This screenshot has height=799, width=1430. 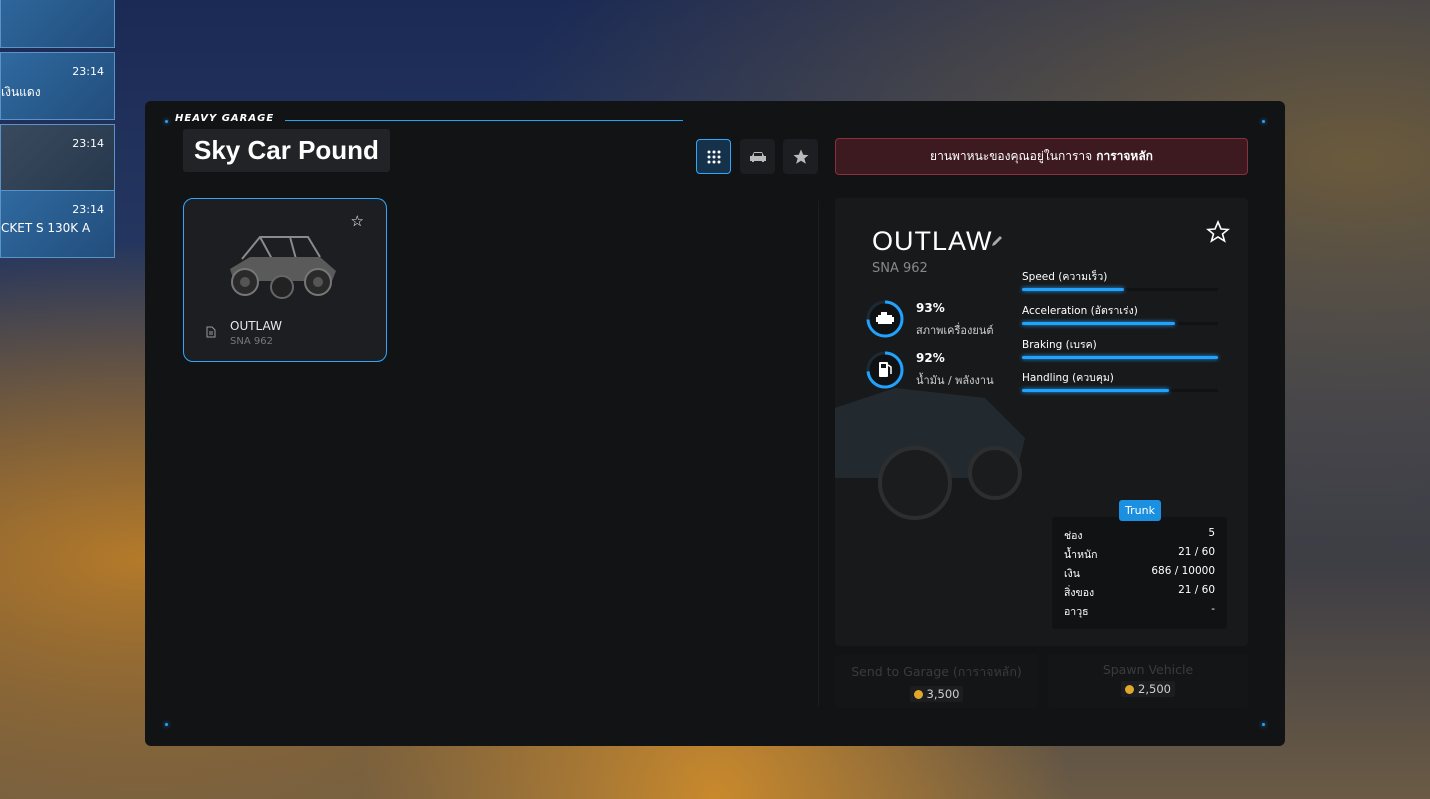 What do you see at coordinates (1183, 571) in the screenshot?
I see `trunk-value: 686 / 10000` at bounding box center [1183, 571].